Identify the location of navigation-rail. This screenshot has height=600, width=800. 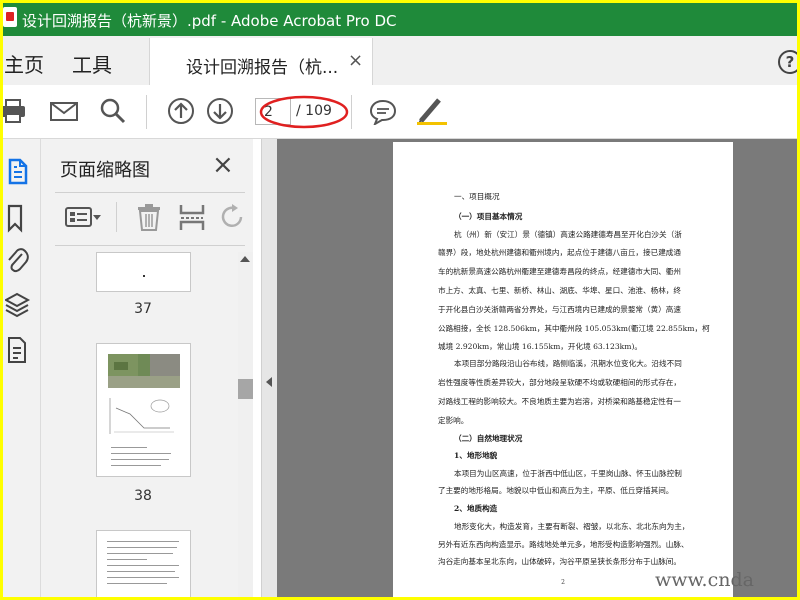
(22, 368).